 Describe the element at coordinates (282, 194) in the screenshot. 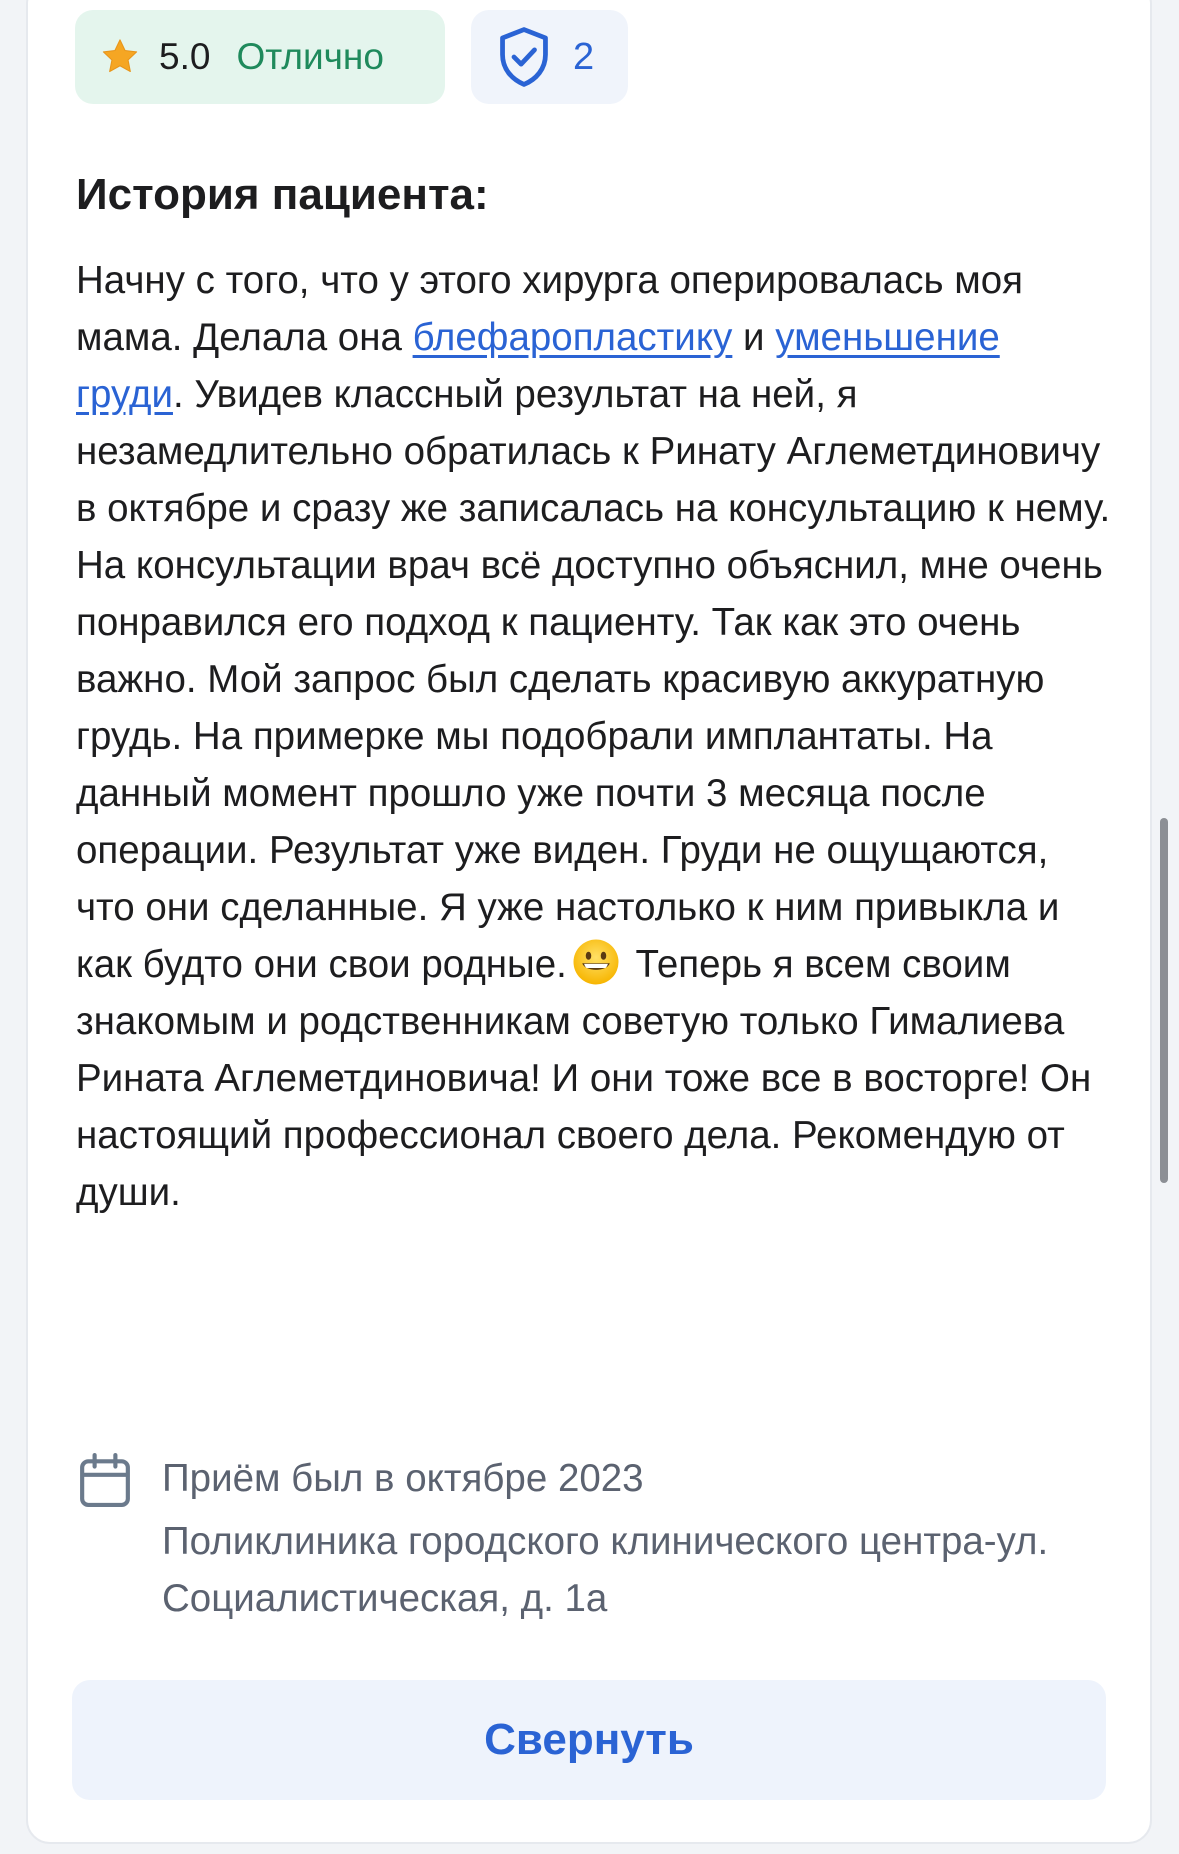

I see `section-title: История пациента:` at that location.